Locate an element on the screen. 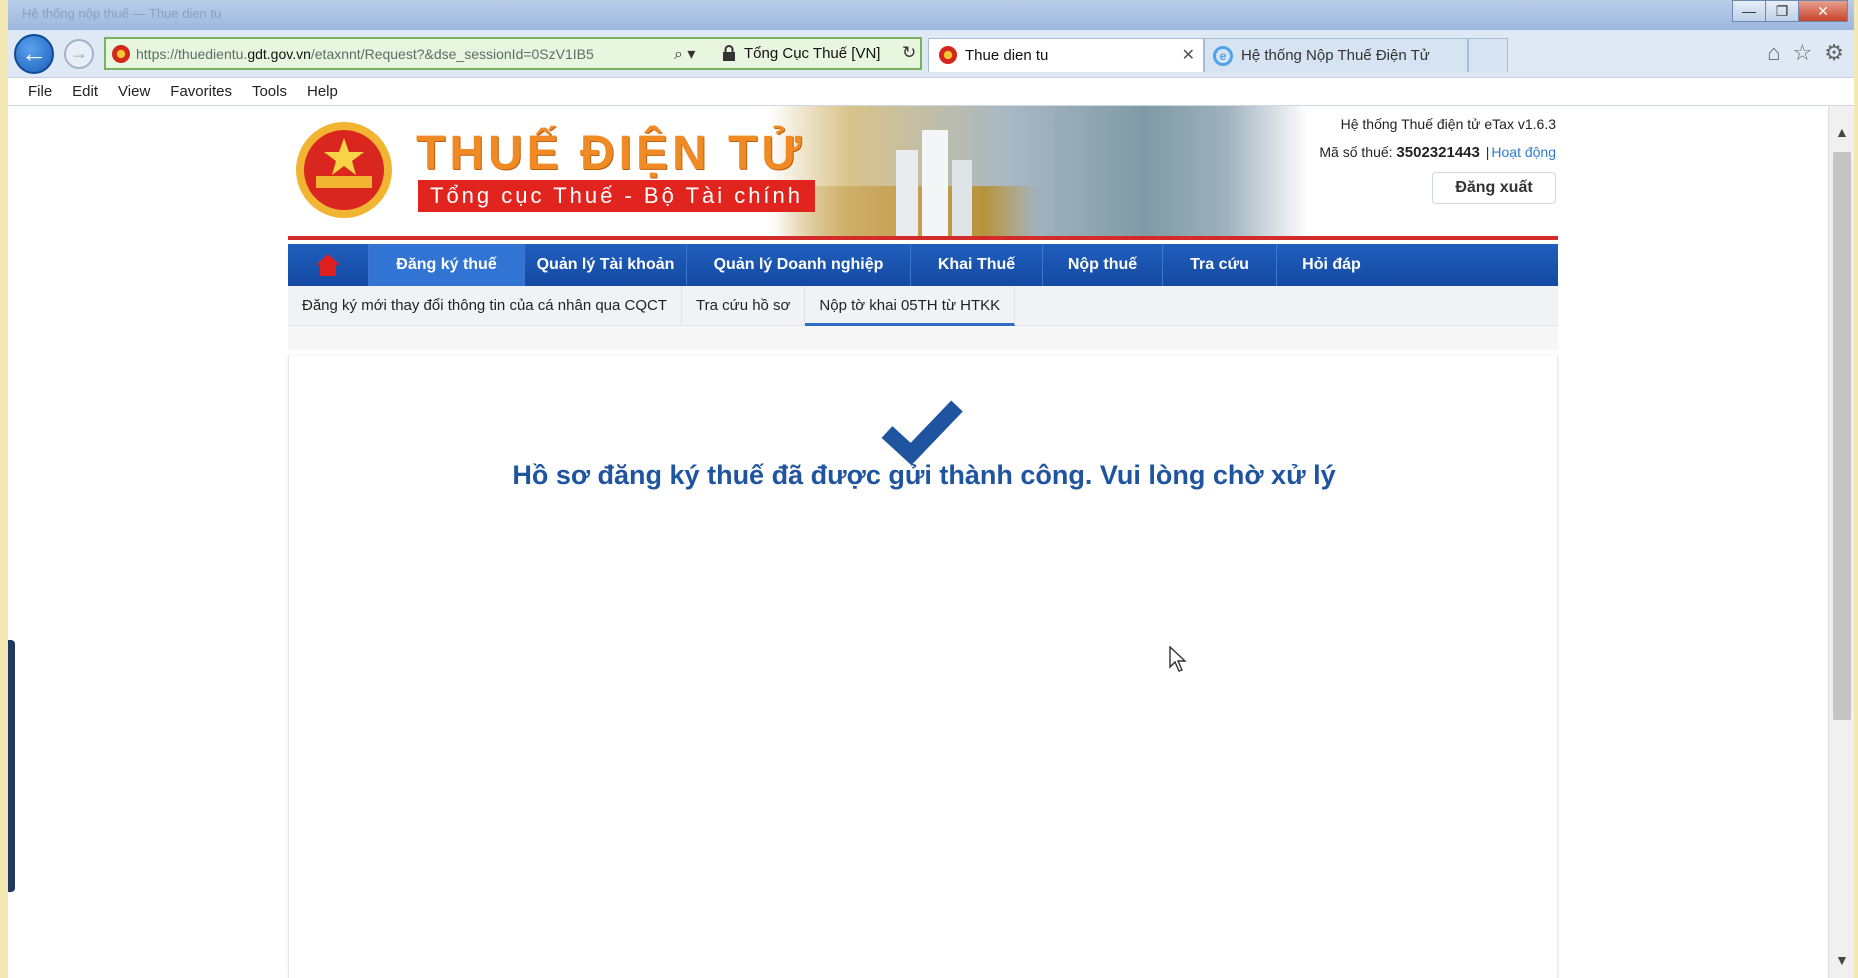  search-icon: ⌕ ▾ is located at coordinates (684, 54).